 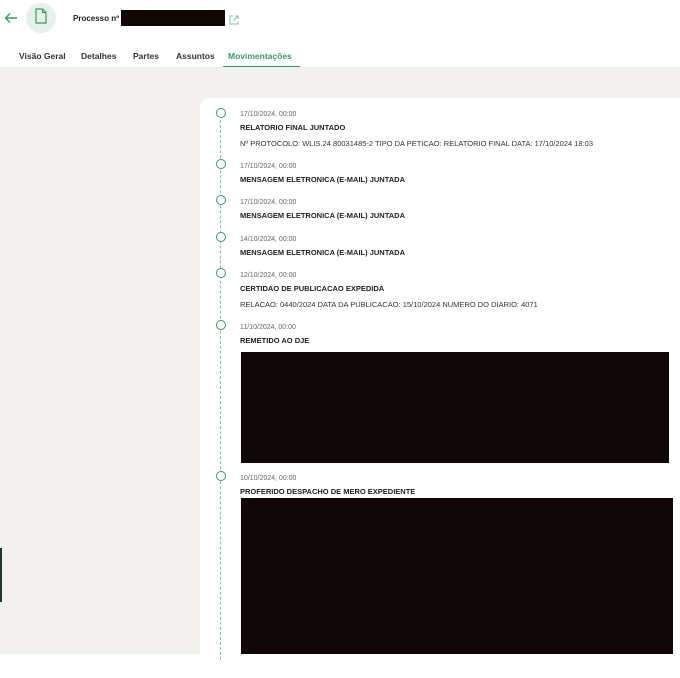 I want to click on tab-subjects: Assuntos, so click(x=195, y=56).